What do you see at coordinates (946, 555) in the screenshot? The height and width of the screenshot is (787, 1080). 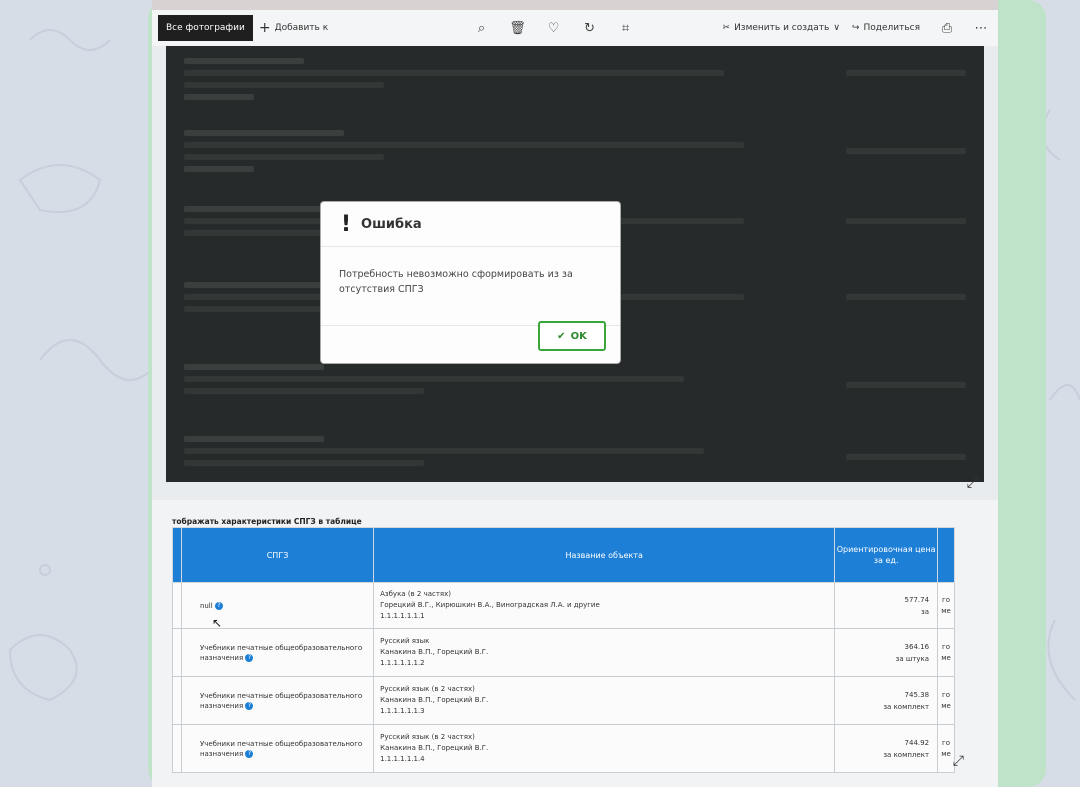 I see `header-extra` at bounding box center [946, 555].